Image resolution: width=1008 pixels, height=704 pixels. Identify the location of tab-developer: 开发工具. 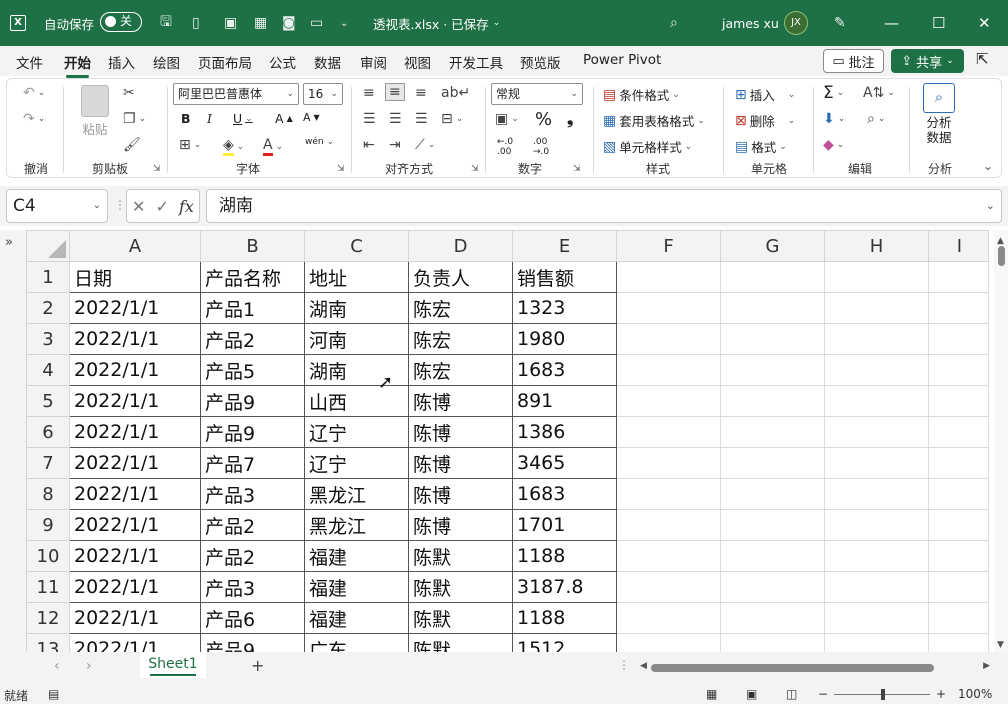
(476, 62).